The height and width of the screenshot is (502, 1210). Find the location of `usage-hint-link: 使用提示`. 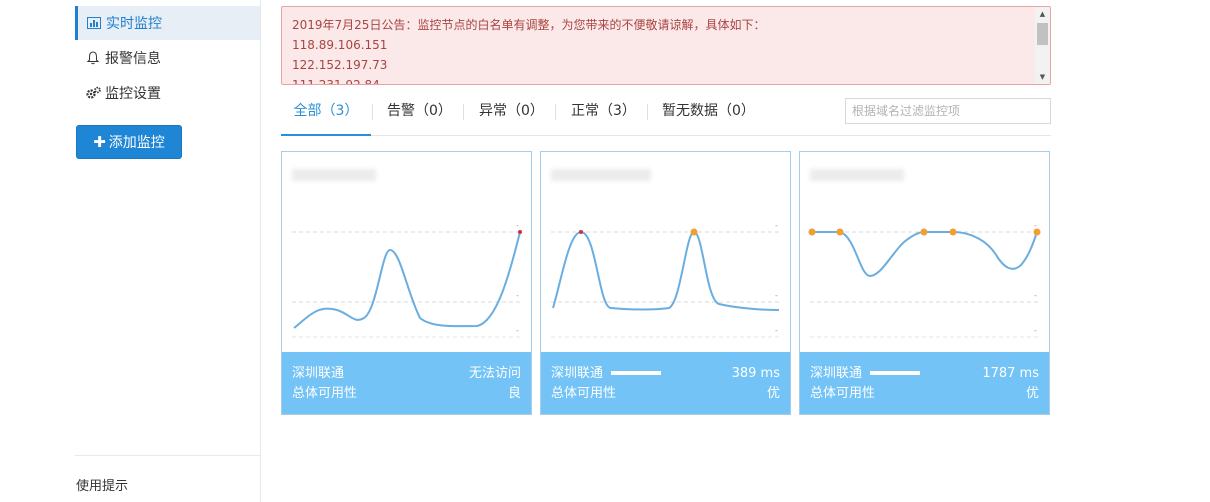

usage-hint-link: 使用提示 is located at coordinates (102, 484).